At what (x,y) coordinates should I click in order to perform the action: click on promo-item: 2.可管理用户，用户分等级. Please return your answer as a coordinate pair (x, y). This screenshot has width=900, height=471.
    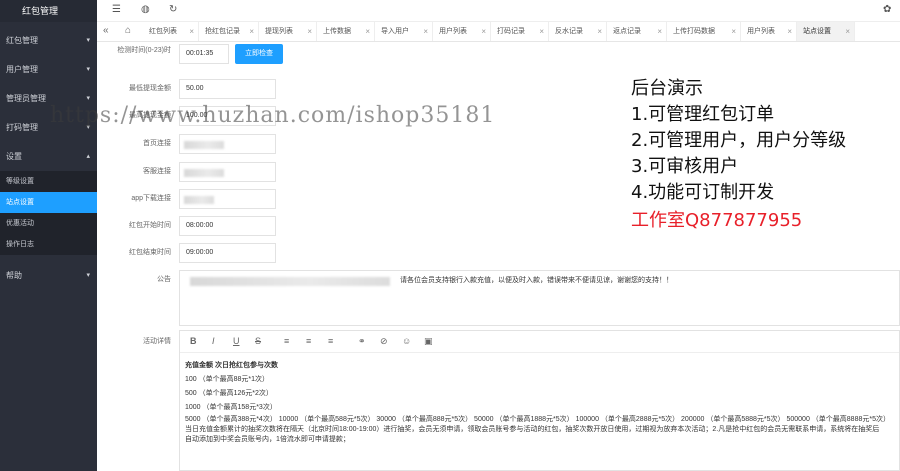
    Looking at the image, I should click on (739, 140).